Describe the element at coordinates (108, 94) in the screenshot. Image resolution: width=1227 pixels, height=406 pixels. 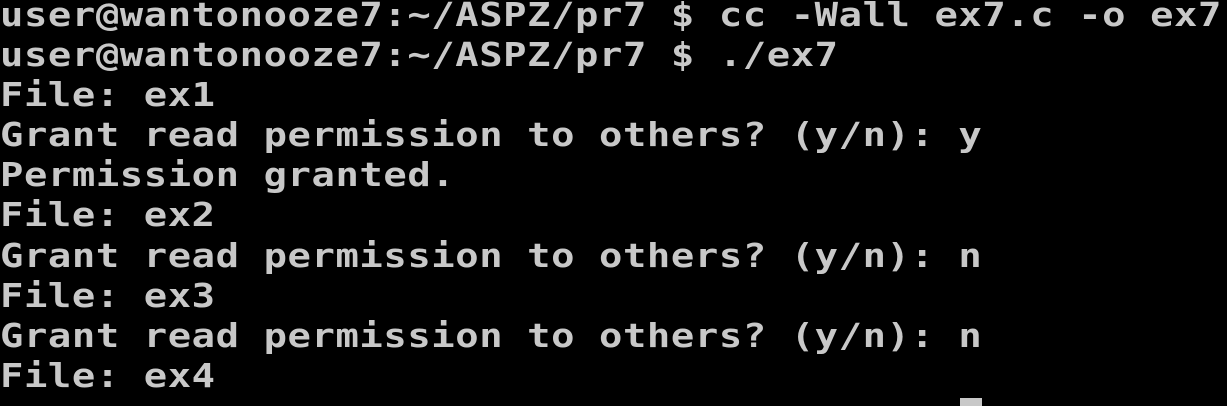
I see `terminal-line-3: File: ex1` at that location.